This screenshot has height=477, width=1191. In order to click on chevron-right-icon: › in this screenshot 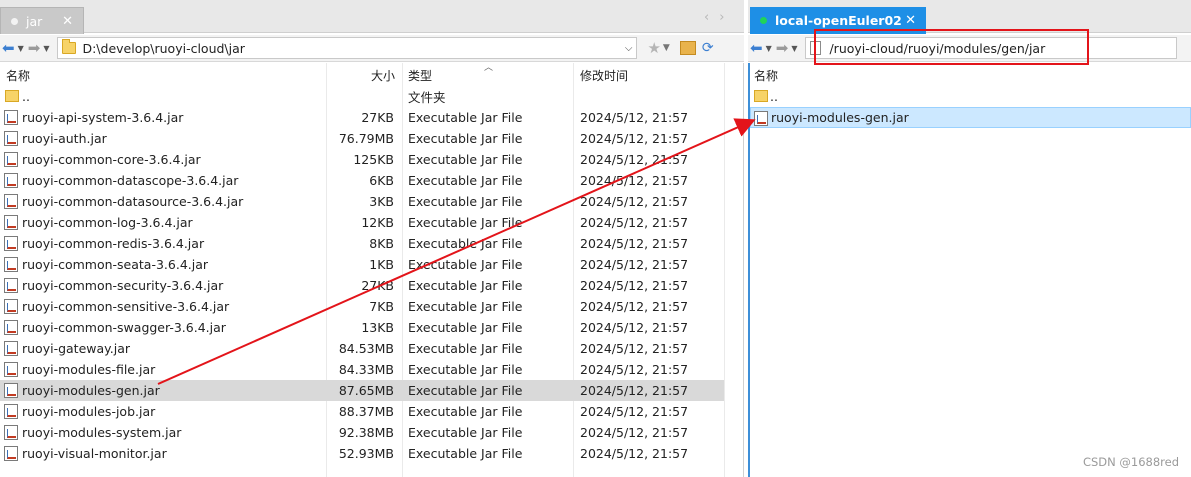, I will do `click(726, 17)`.